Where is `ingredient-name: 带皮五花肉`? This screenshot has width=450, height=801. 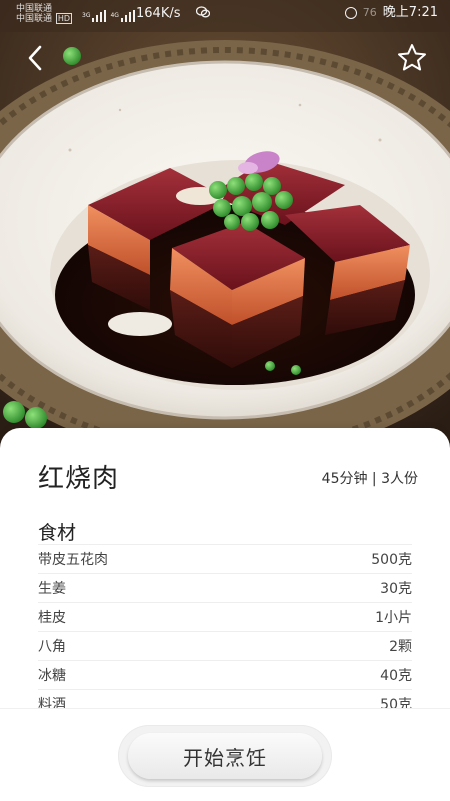 ingredient-name: 带皮五花肉 is located at coordinates (73, 560).